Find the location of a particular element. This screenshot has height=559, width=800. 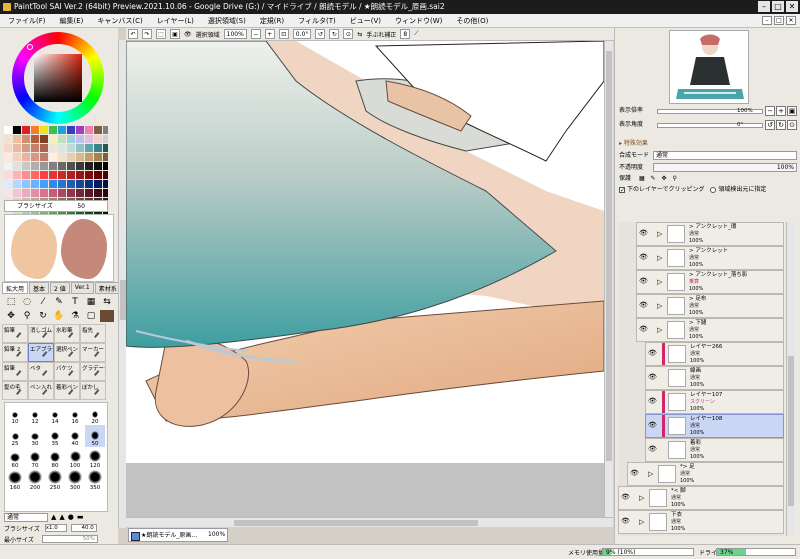

layer-row: 👁 着彩 通常 100% is located at coordinates (714, 450).